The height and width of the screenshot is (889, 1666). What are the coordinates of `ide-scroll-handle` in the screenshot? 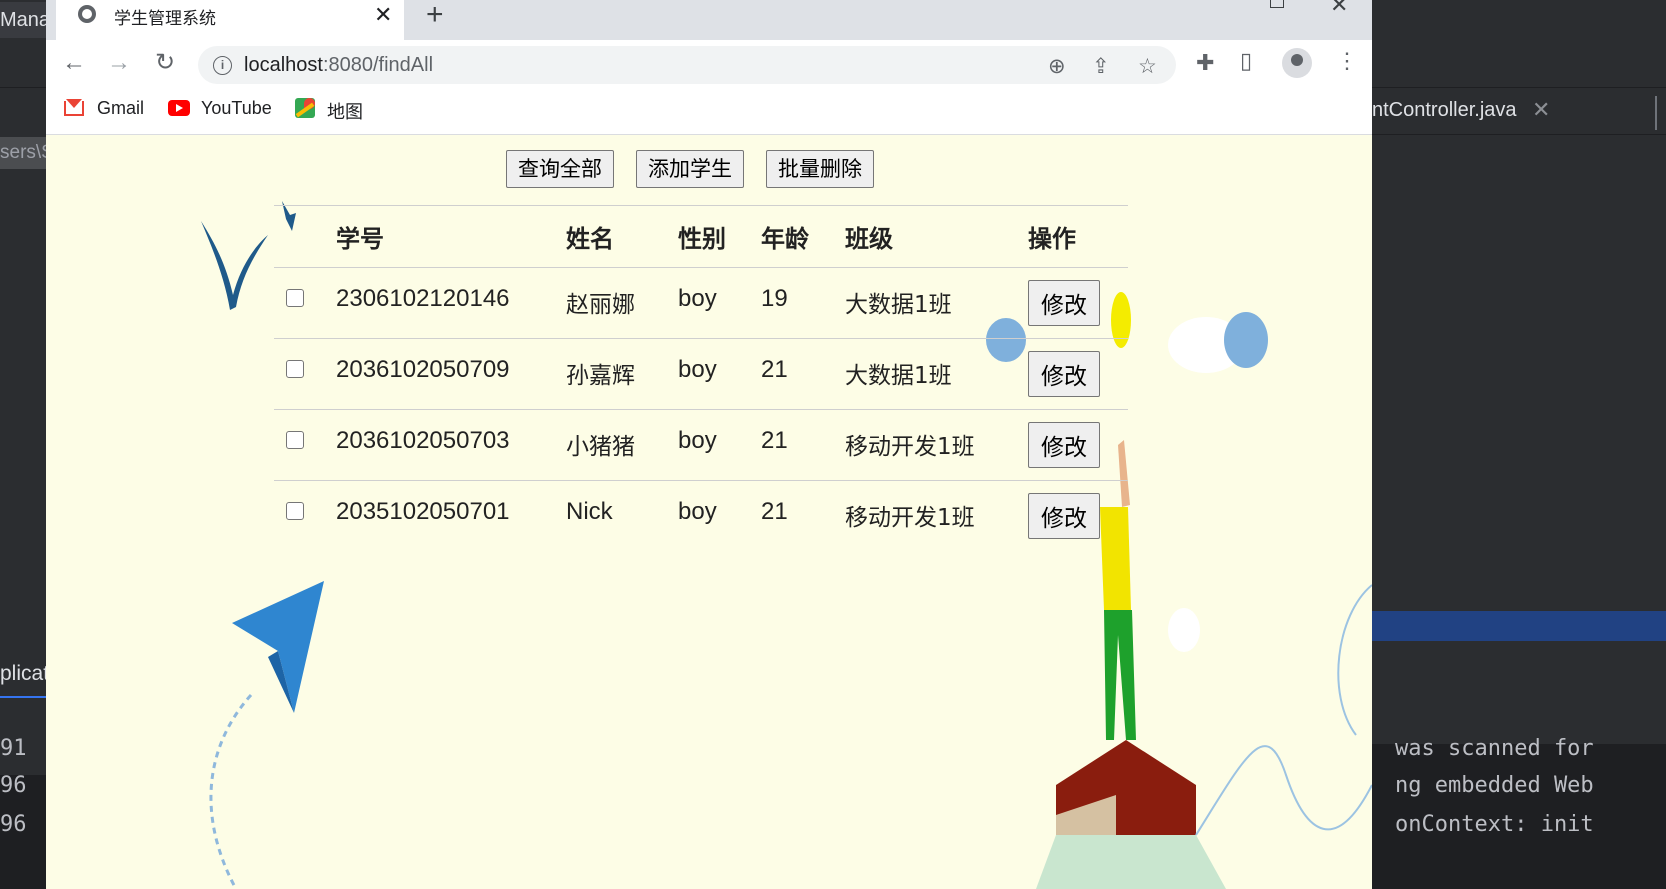 It's located at (1656, 113).